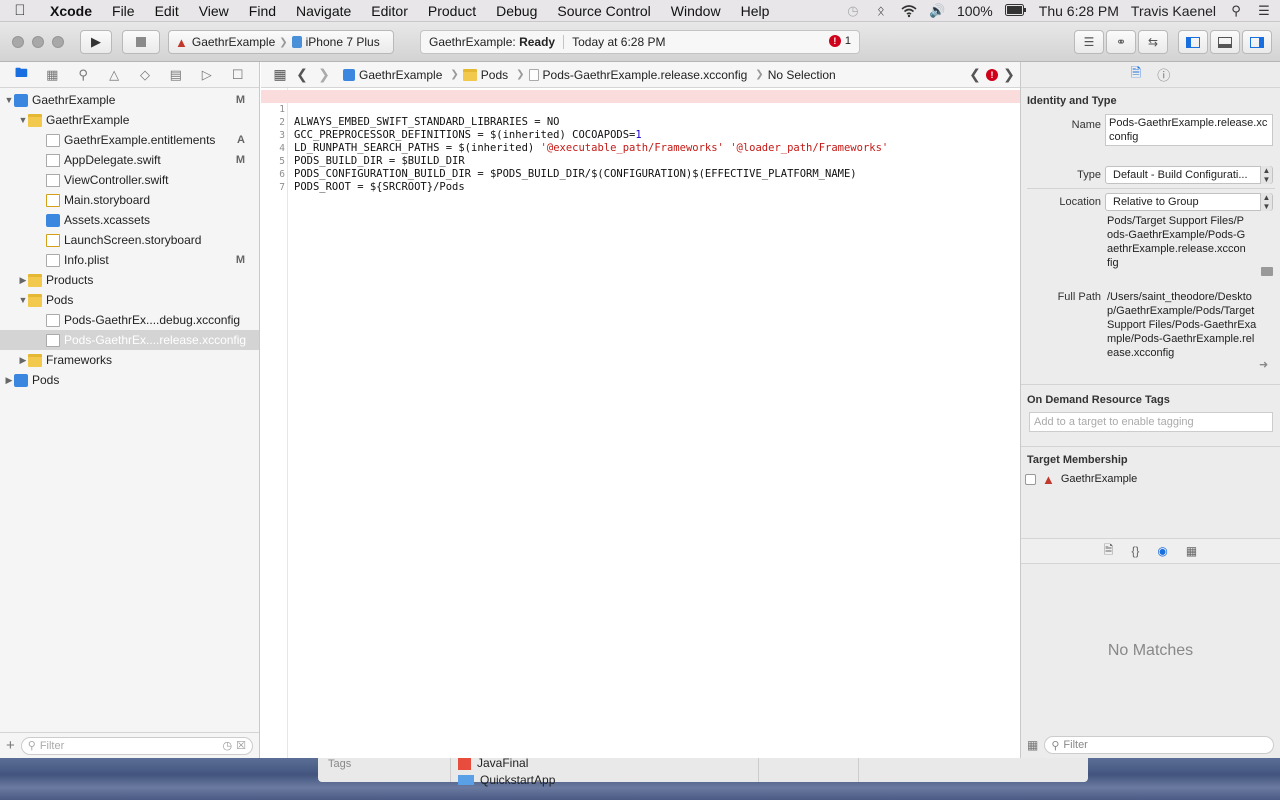 The width and height of the screenshot is (1280, 800). What do you see at coordinates (640, 180) in the screenshot?
I see `code-line: 7` at bounding box center [640, 180].